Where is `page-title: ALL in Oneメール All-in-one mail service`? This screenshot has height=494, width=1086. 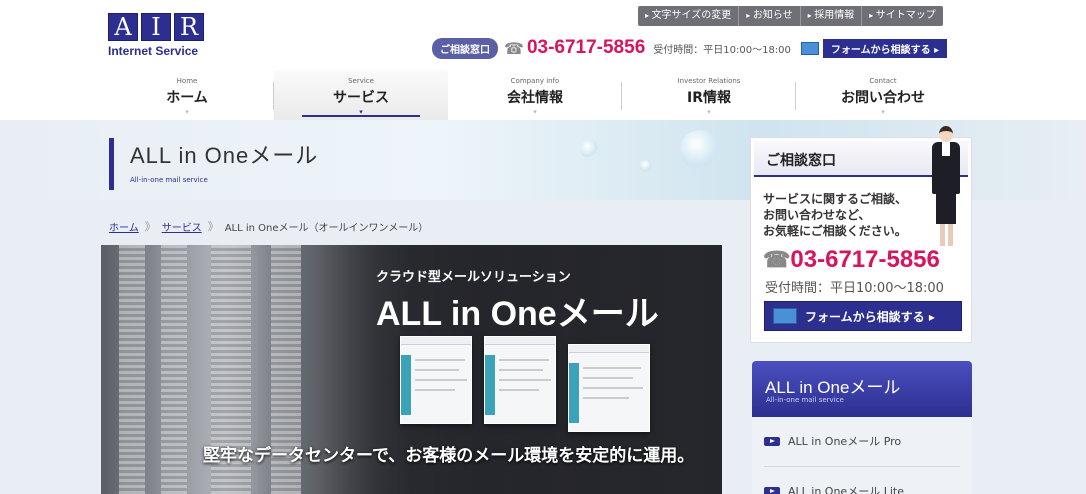
page-title: ALL in Oneメール All-in-one mail service is located at coordinates (213, 164).